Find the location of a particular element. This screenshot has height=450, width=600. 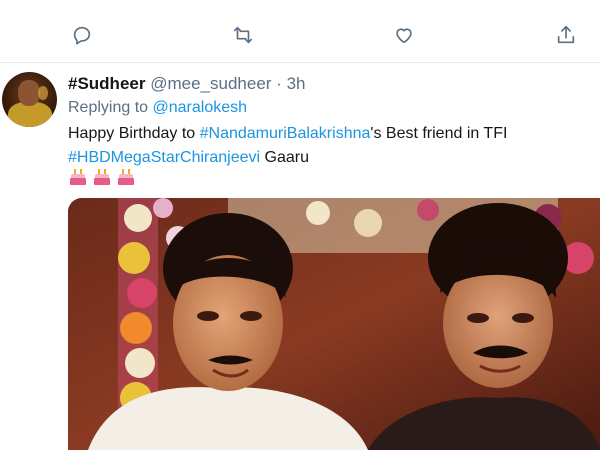

reply-button is located at coordinates (82, 35).